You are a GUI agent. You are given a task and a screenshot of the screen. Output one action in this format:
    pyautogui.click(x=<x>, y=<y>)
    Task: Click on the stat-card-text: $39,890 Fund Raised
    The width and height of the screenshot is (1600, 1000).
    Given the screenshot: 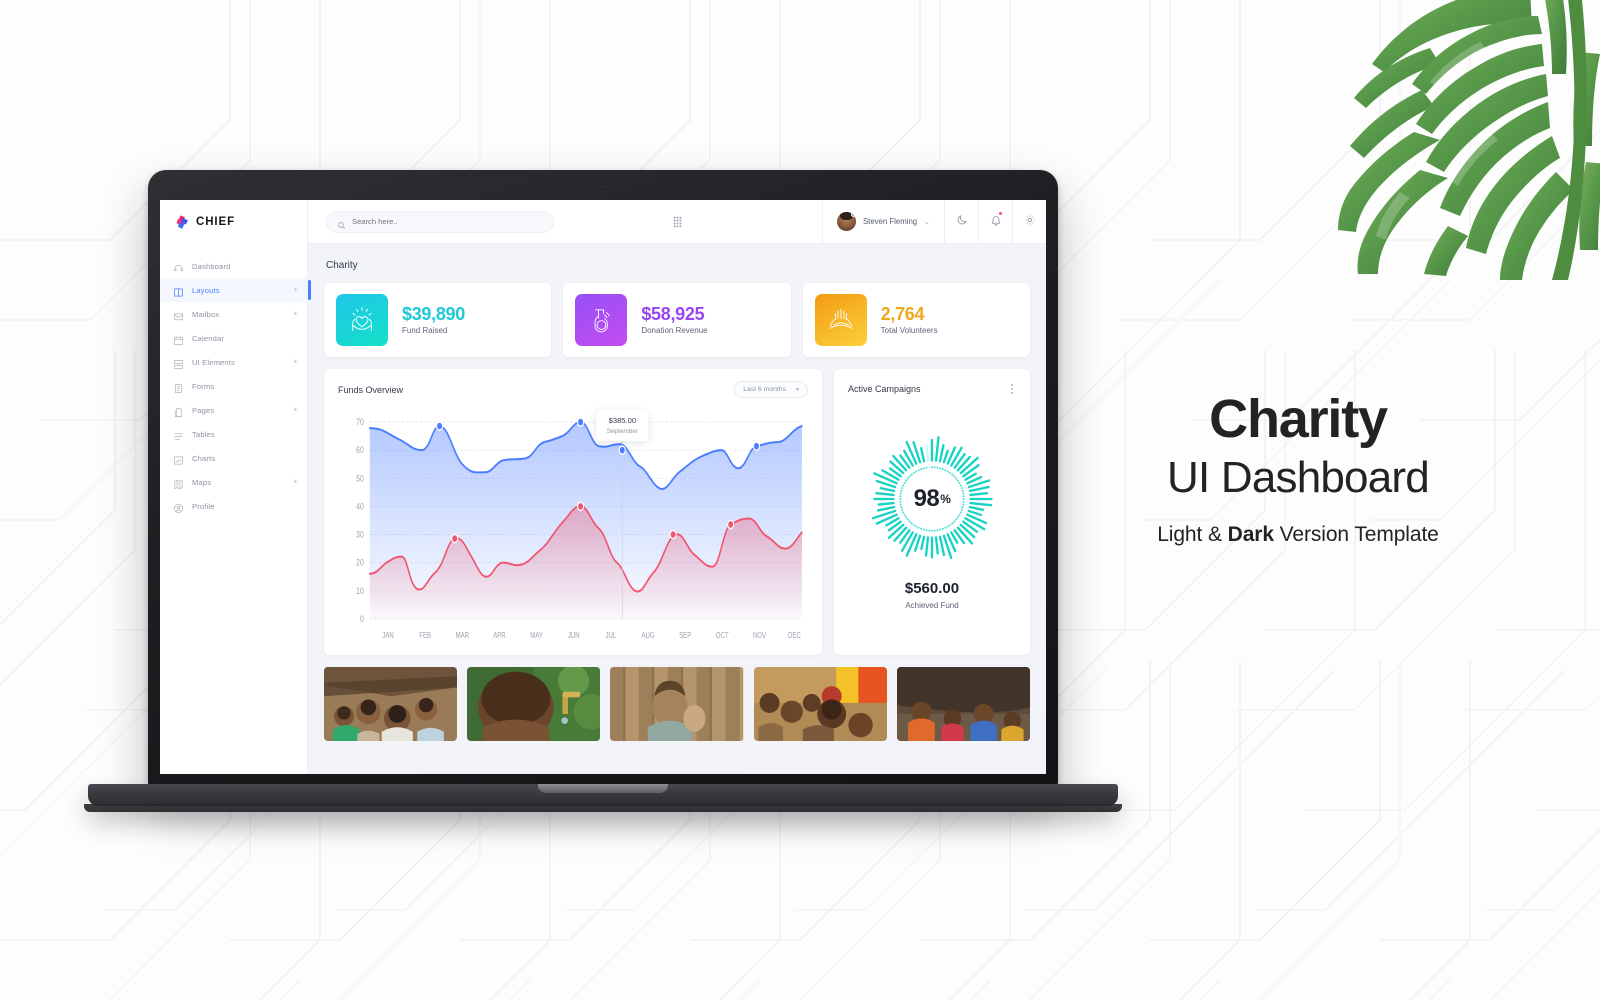 What is the action you would take?
    pyautogui.click(x=433, y=320)
    